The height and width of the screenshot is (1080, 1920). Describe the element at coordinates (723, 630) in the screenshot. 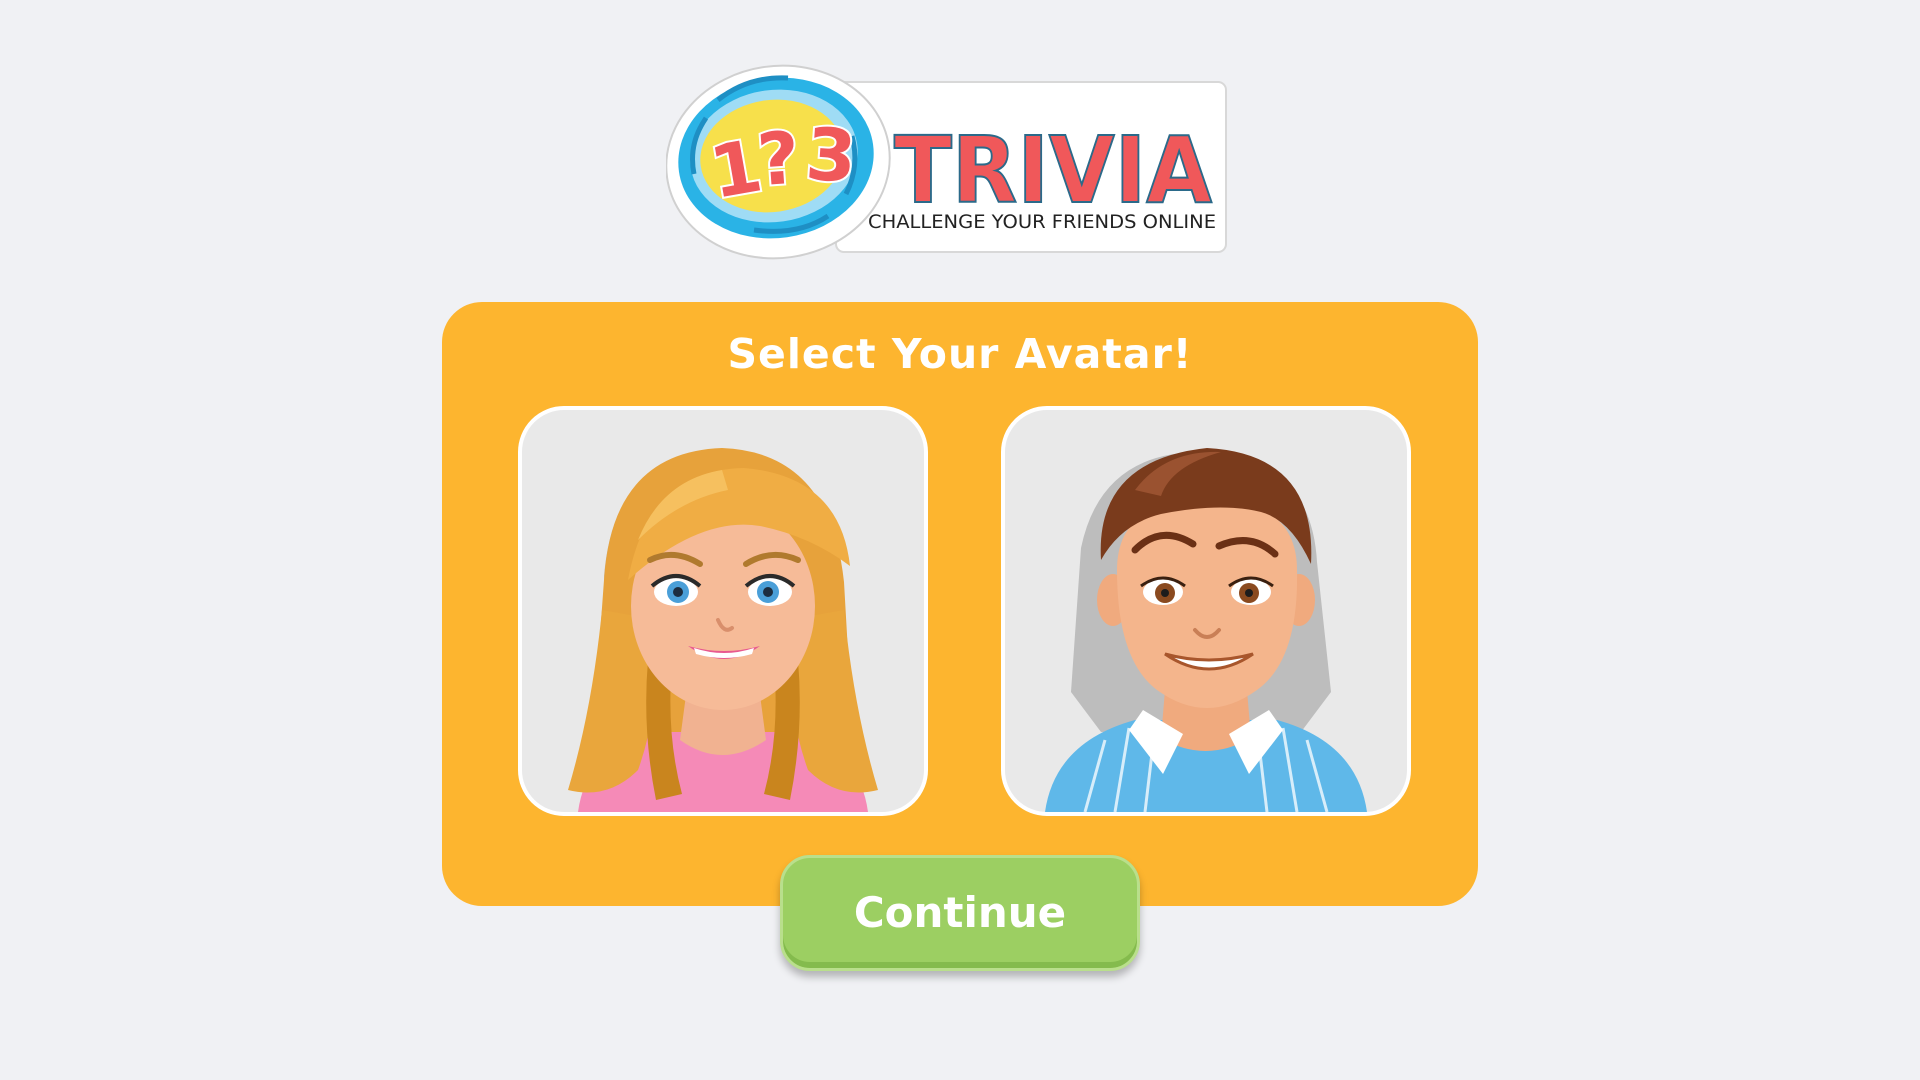

I see `girl-avatar-icon` at that location.